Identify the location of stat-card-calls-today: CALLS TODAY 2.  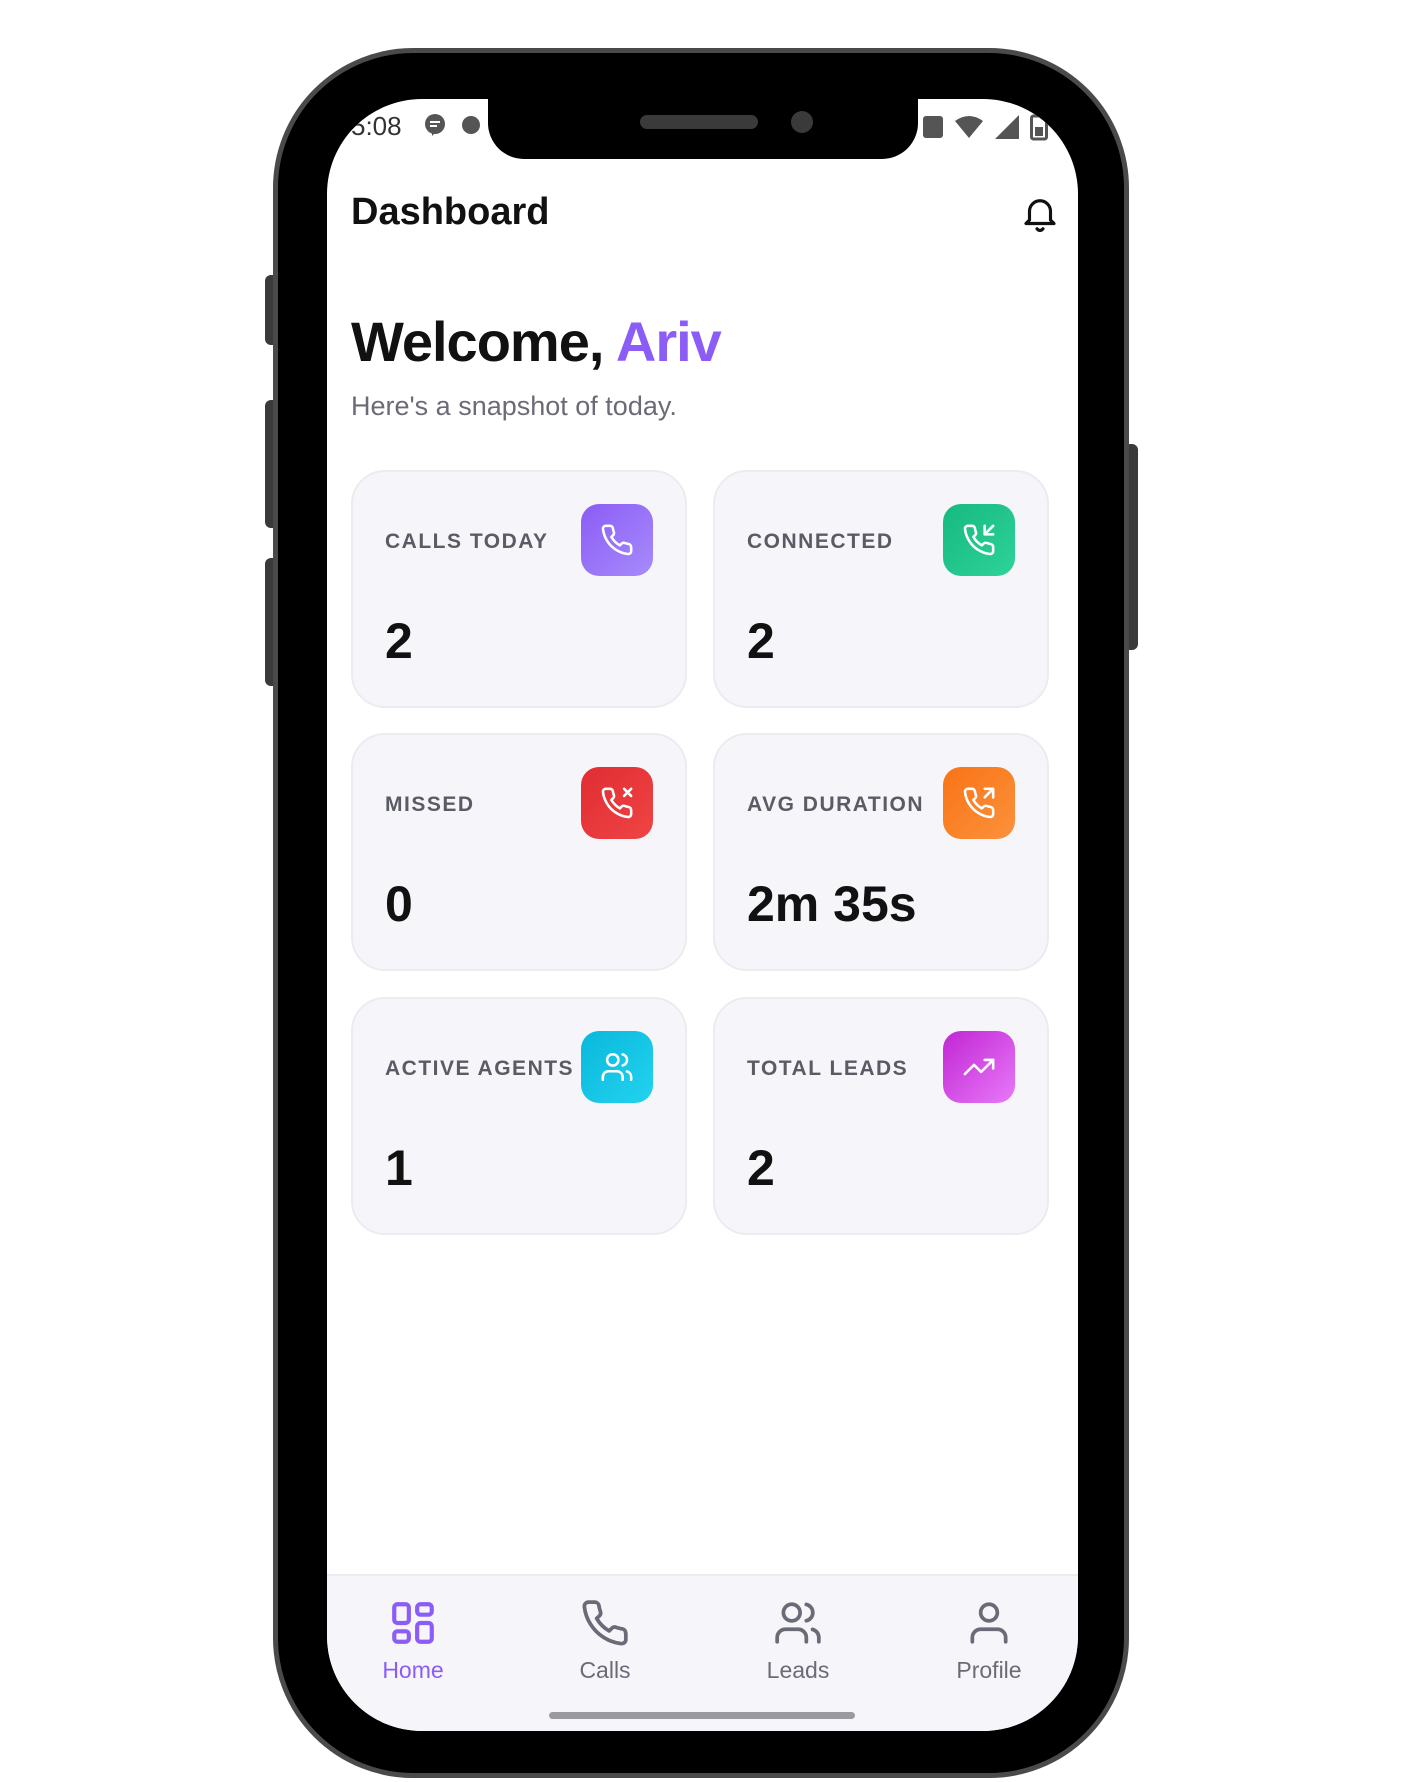
(519, 589).